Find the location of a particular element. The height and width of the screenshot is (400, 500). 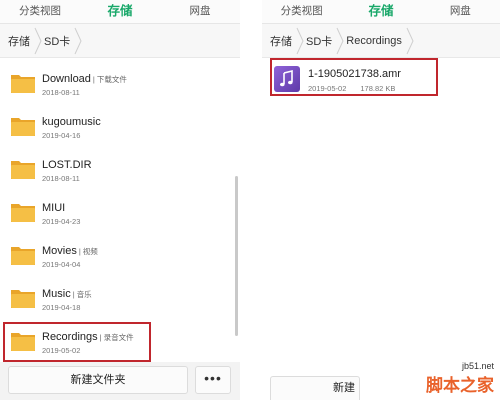

highlight-box-file is located at coordinates (354, 77).